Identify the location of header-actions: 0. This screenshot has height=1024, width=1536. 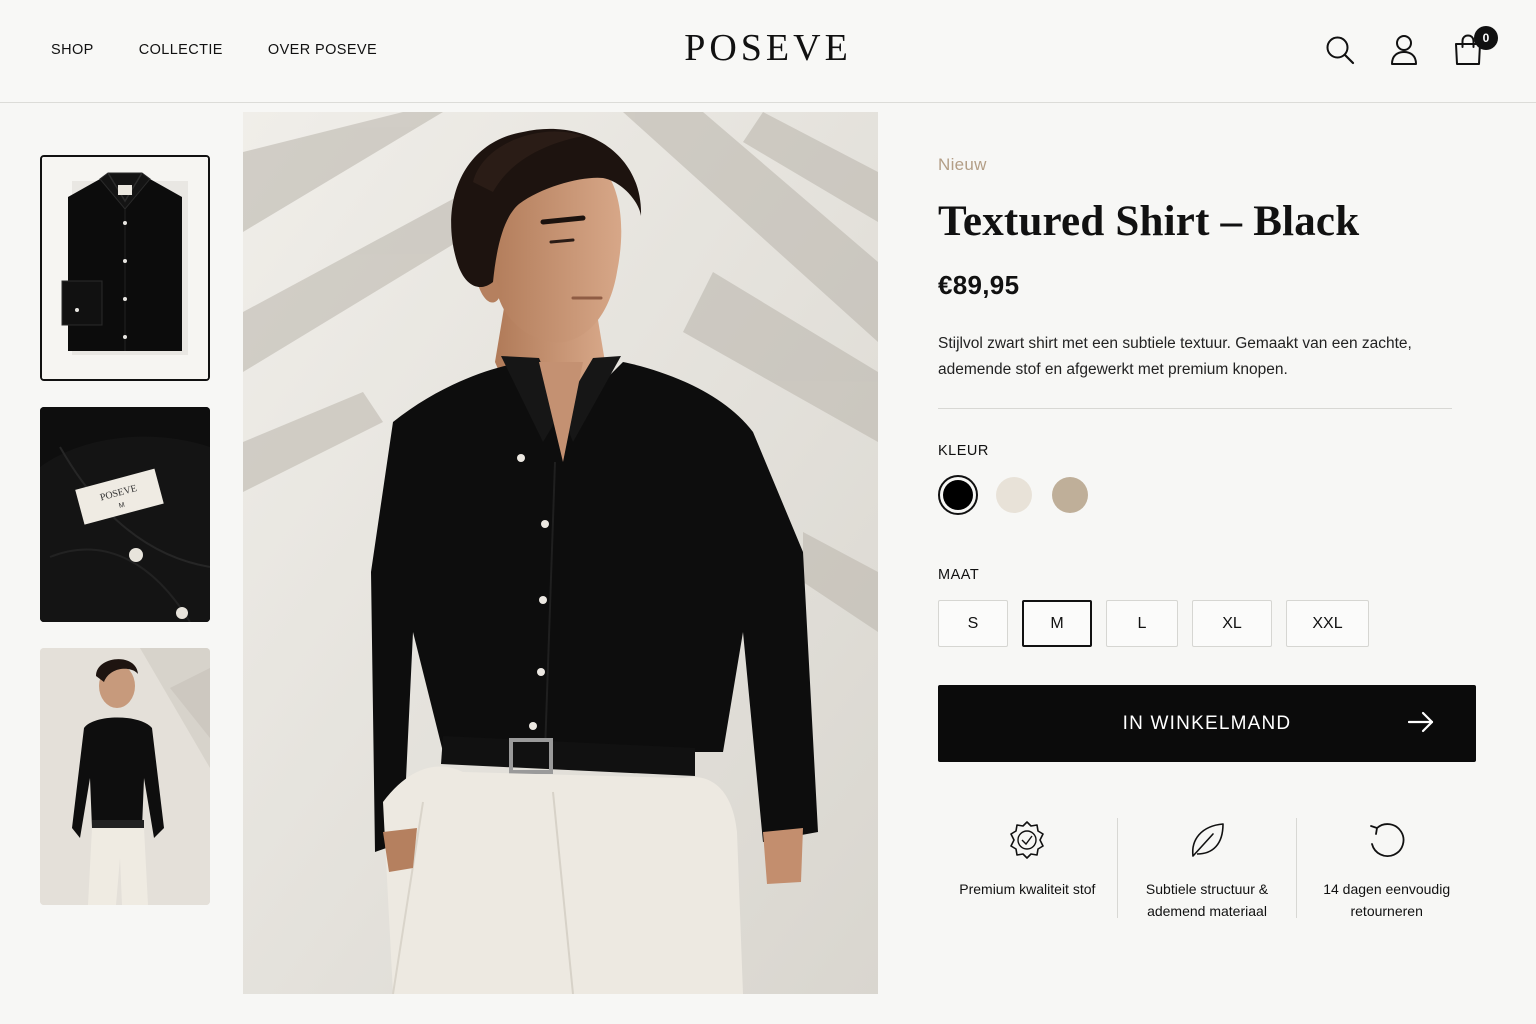
(1396, 48).